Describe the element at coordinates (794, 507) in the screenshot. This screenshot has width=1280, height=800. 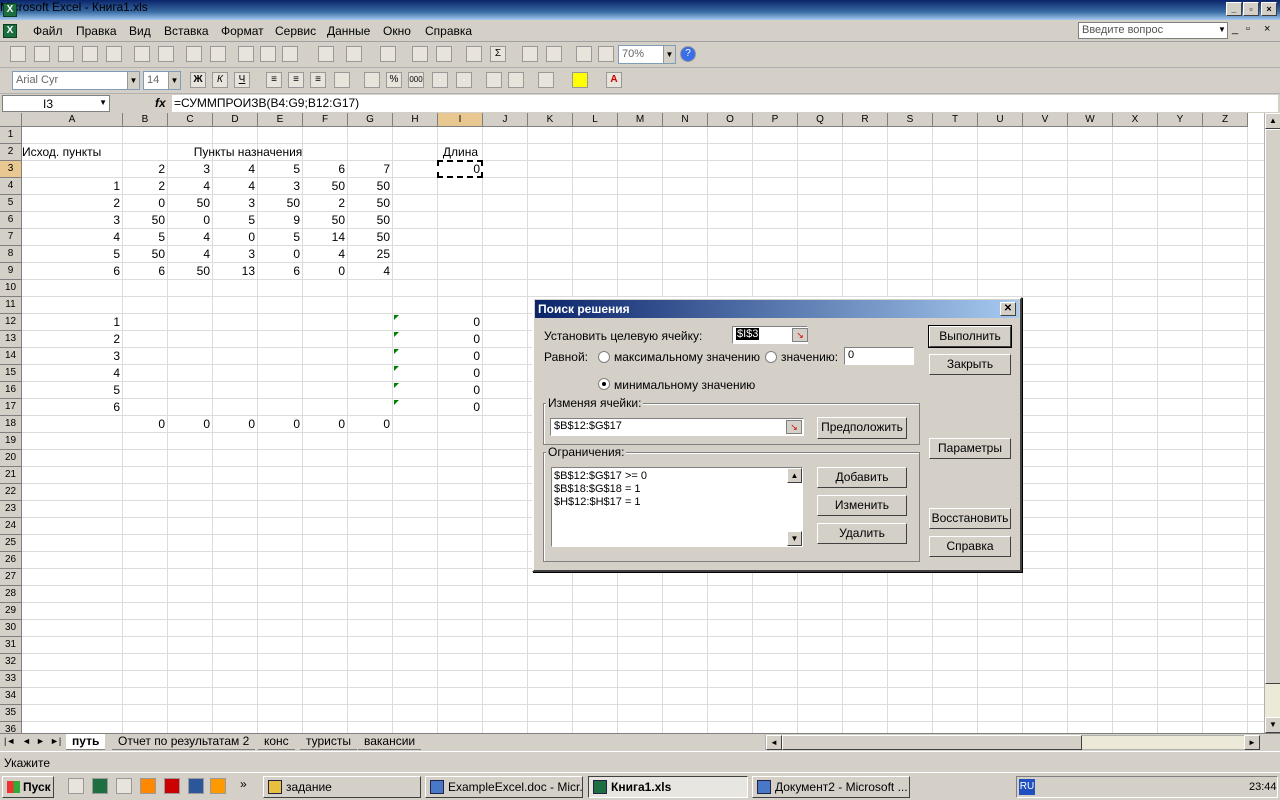
I see `constraints-scrollbar: ▲ ▼` at that location.